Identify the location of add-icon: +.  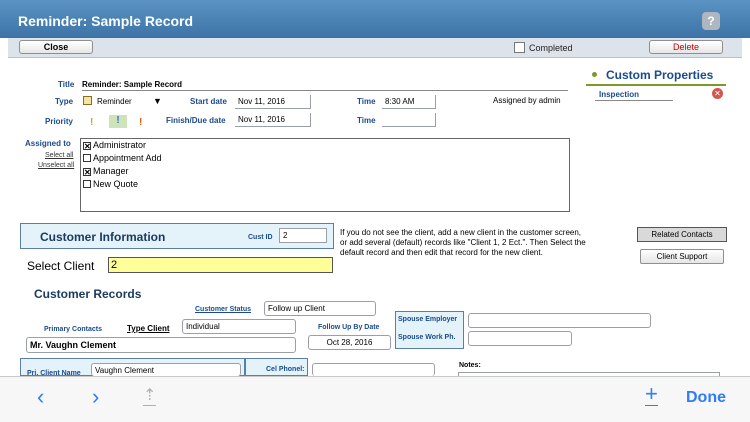
(651, 394).